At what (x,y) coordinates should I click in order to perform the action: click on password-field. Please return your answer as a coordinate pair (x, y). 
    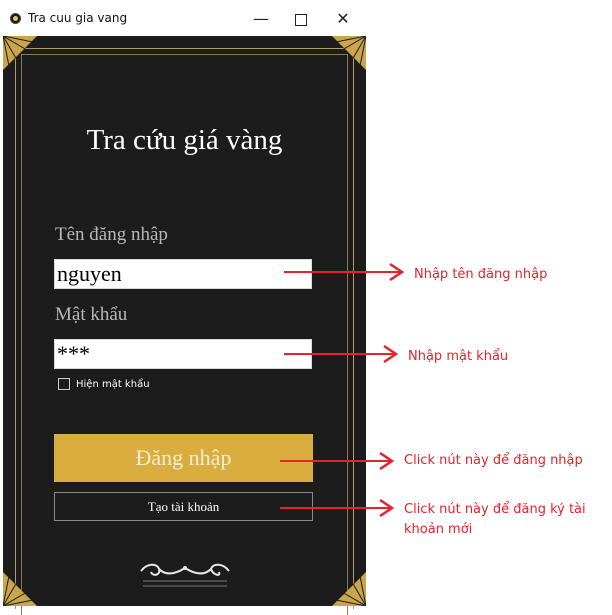
    Looking at the image, I should click on (183, 354).